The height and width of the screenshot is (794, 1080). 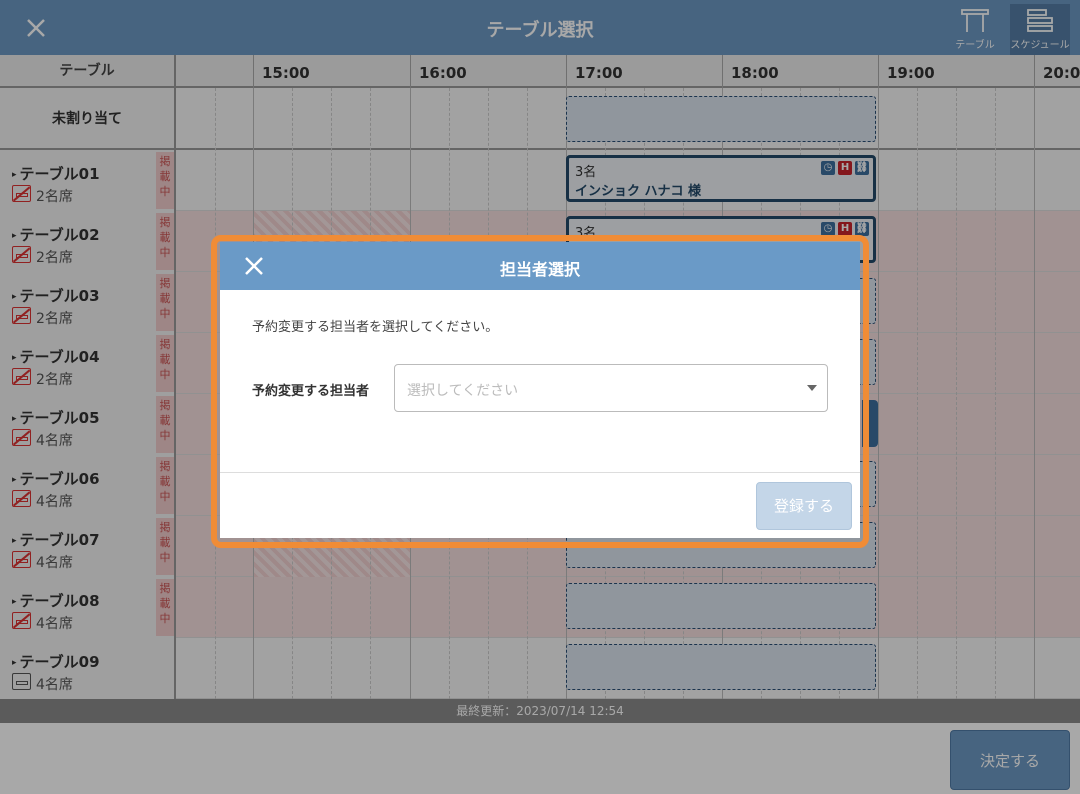 I want to click on select-placeholder: 選択してください, so click(x=463, y=391).